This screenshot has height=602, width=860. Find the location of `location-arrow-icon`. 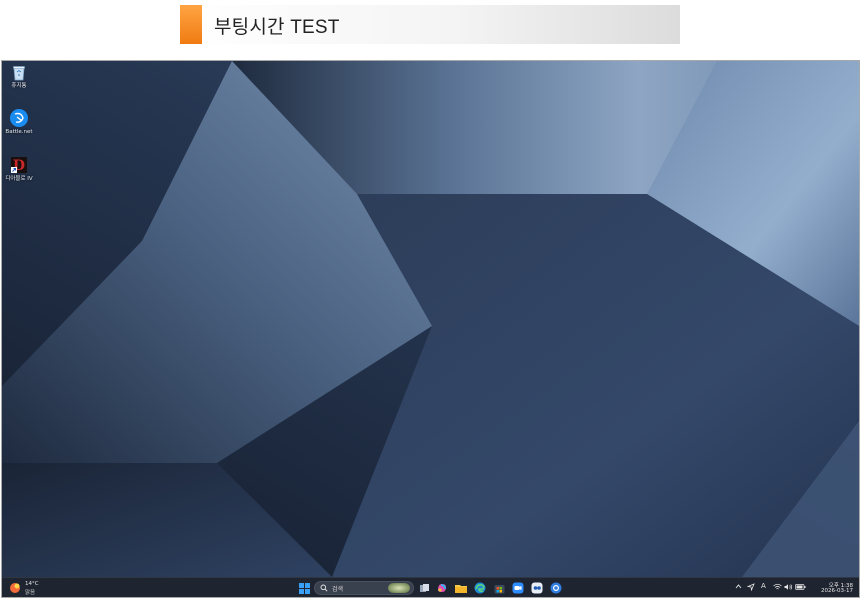

location-arrow-icon is located at coordinates (750, 587).